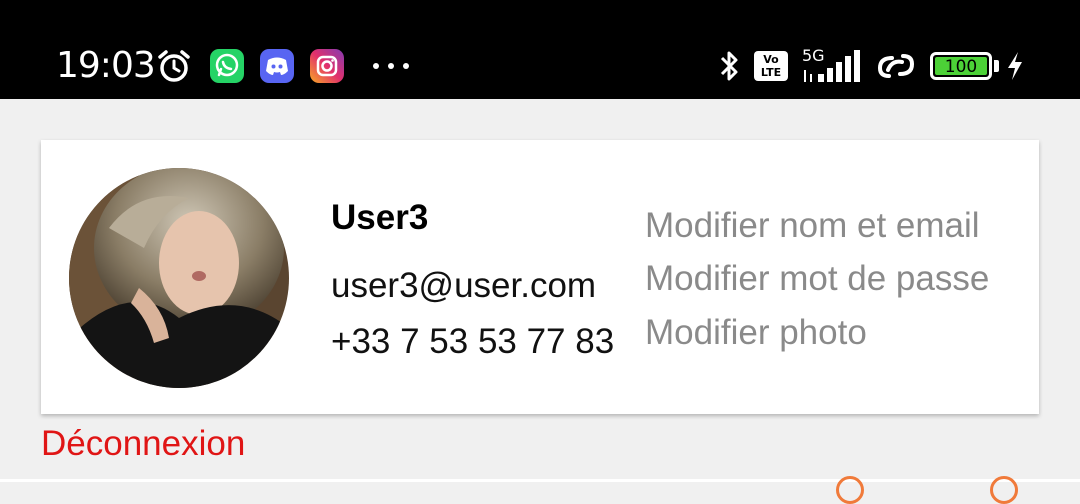  What do you see at coordinates (464, 285) in the screenshot?
I see `user-email: user3@user.com` at bounding box center [464, 285].